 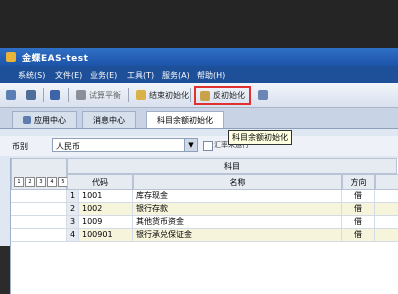 I want to click on table-row: 2 1002 银行存款 借, so click(x=204, y=209).